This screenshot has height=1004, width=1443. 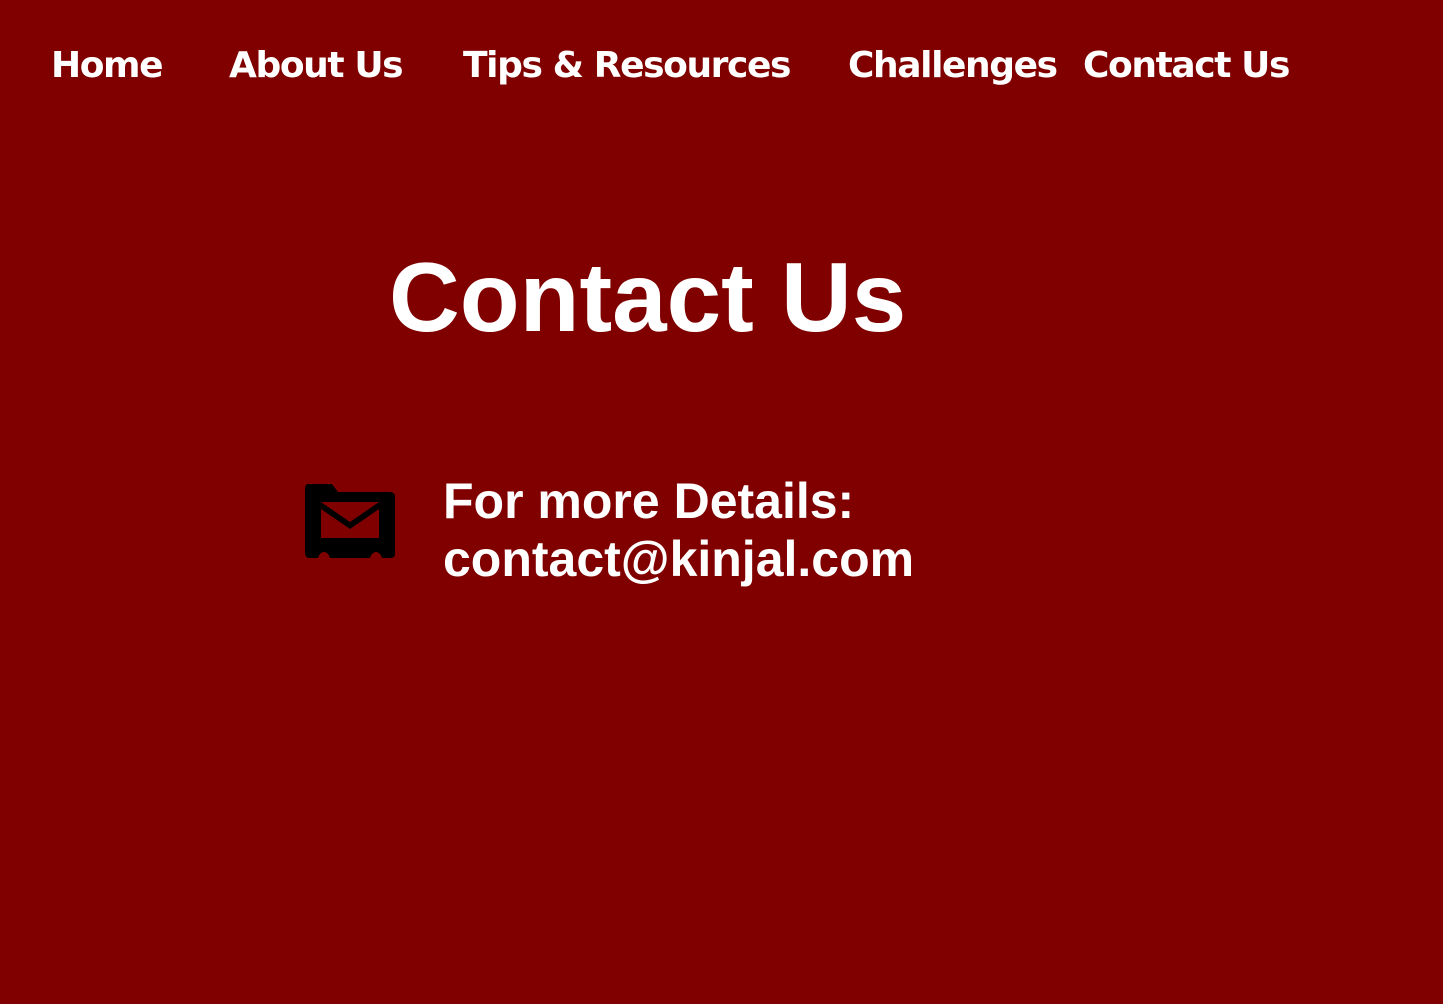 What do you see at coordinates (953, 66) in the screenshot?
I see `nav-link-challenges: Challenges` at bounding box center [953, 66].